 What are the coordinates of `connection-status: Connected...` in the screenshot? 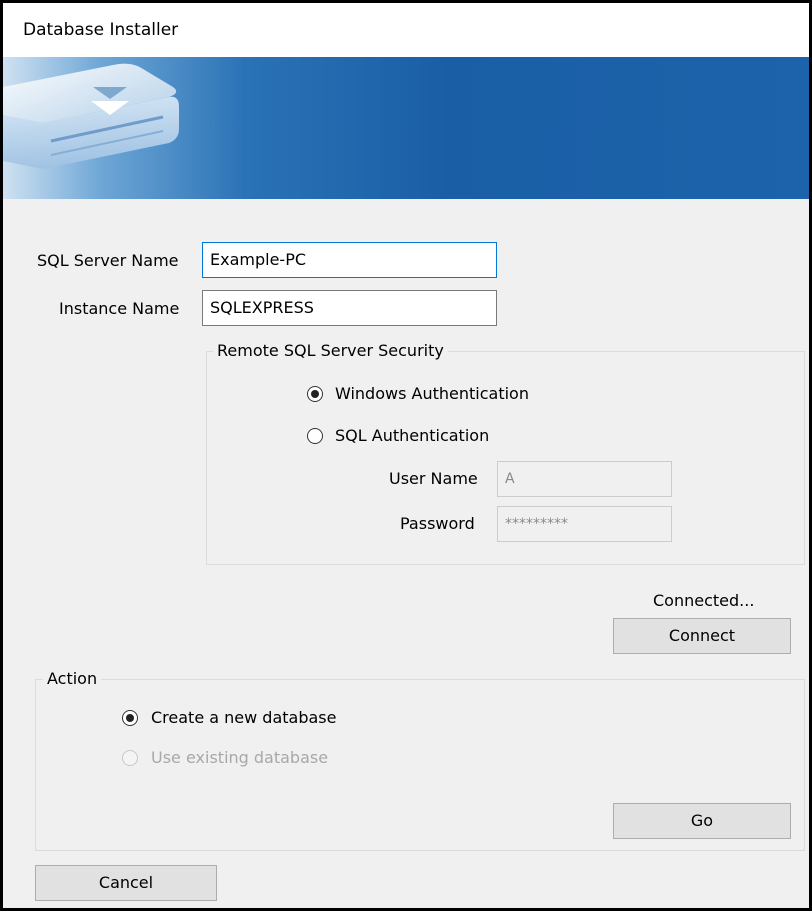 It's located at (704, 600).